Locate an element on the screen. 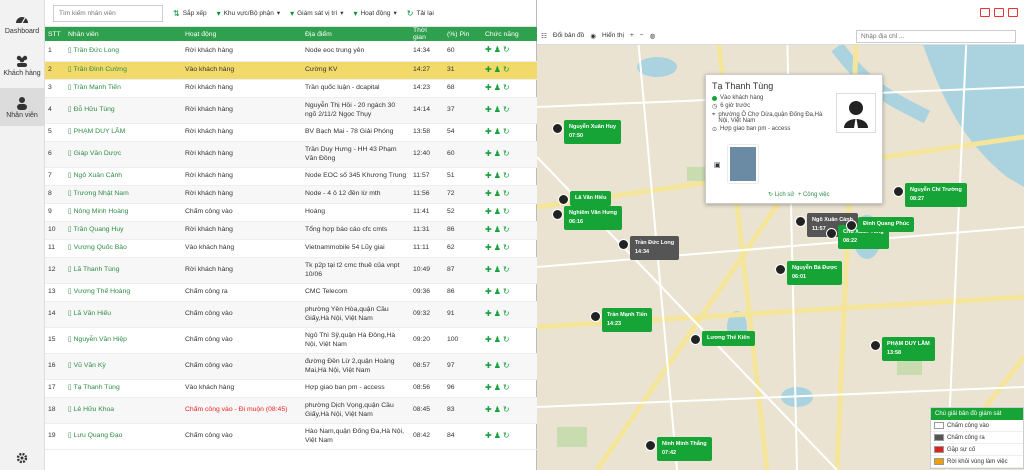  employee-name: ▯ Vũ Văn Kỳ is located at coordinates (123, 366).